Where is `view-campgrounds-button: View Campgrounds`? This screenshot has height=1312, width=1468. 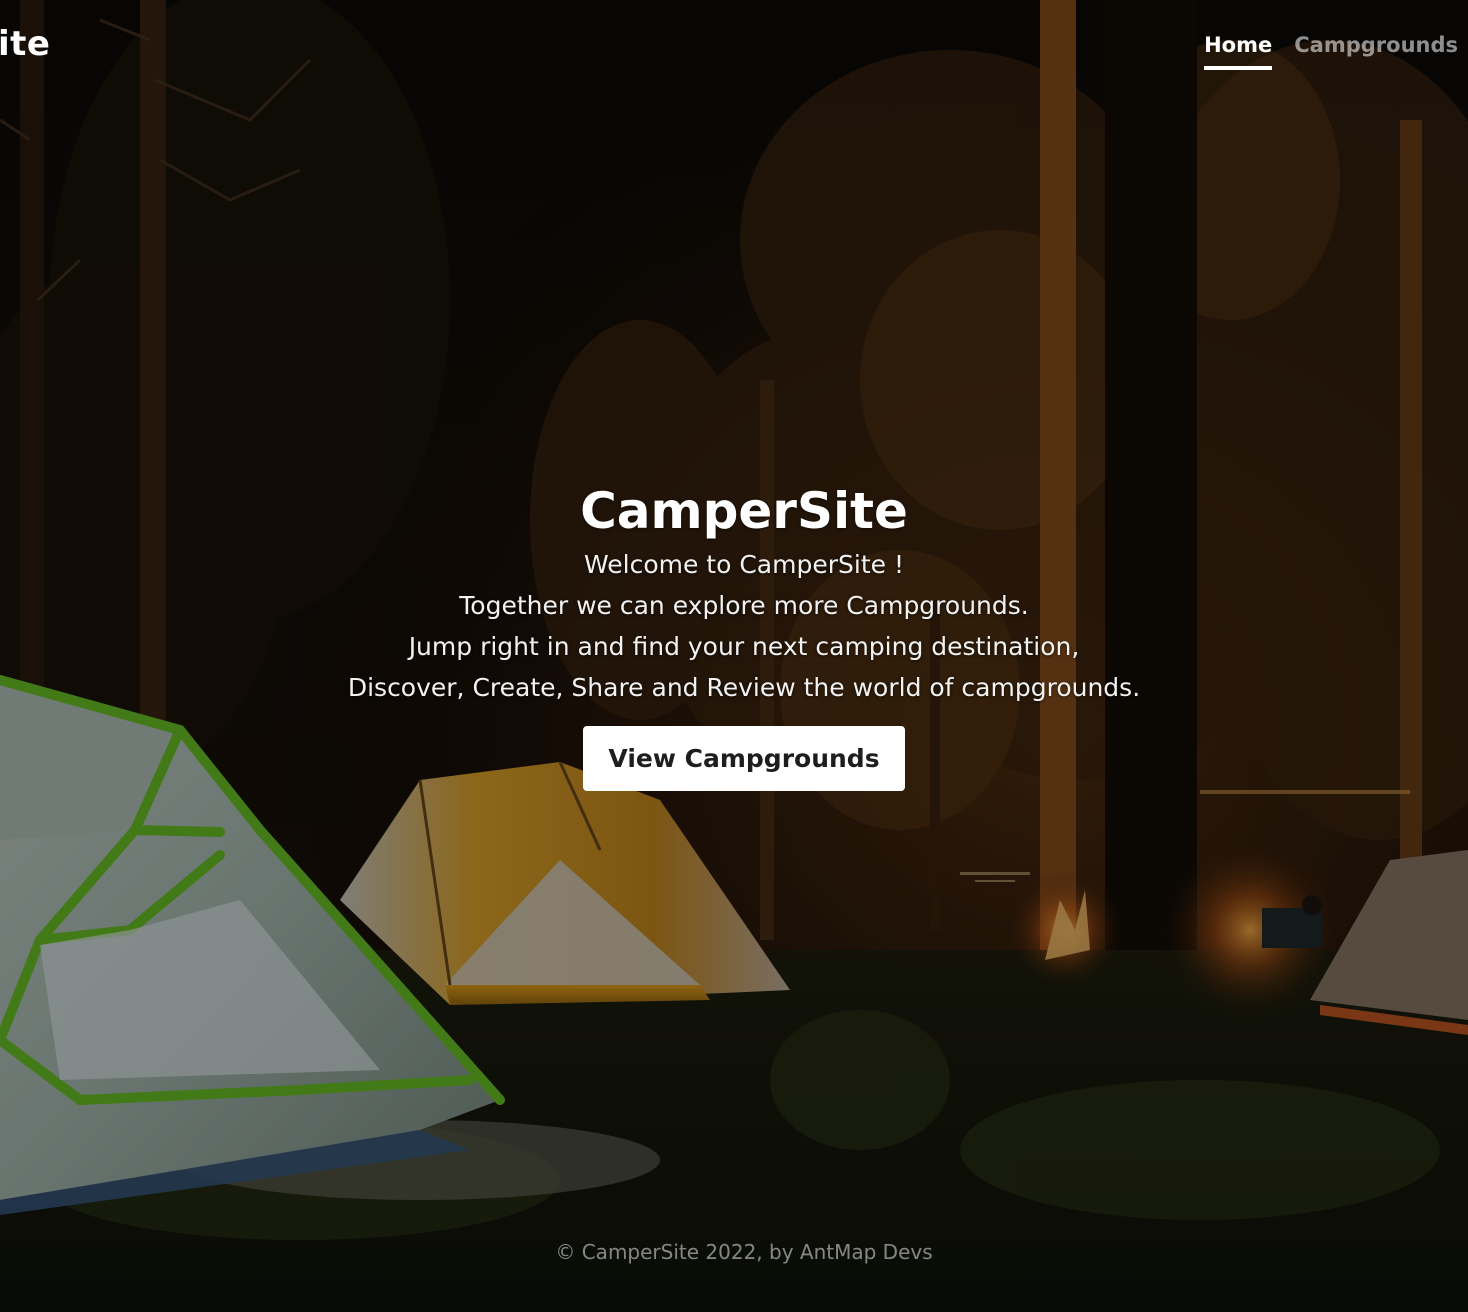 view-campgrounds-button: View Campgrounds is located at coordinates (744, 758).